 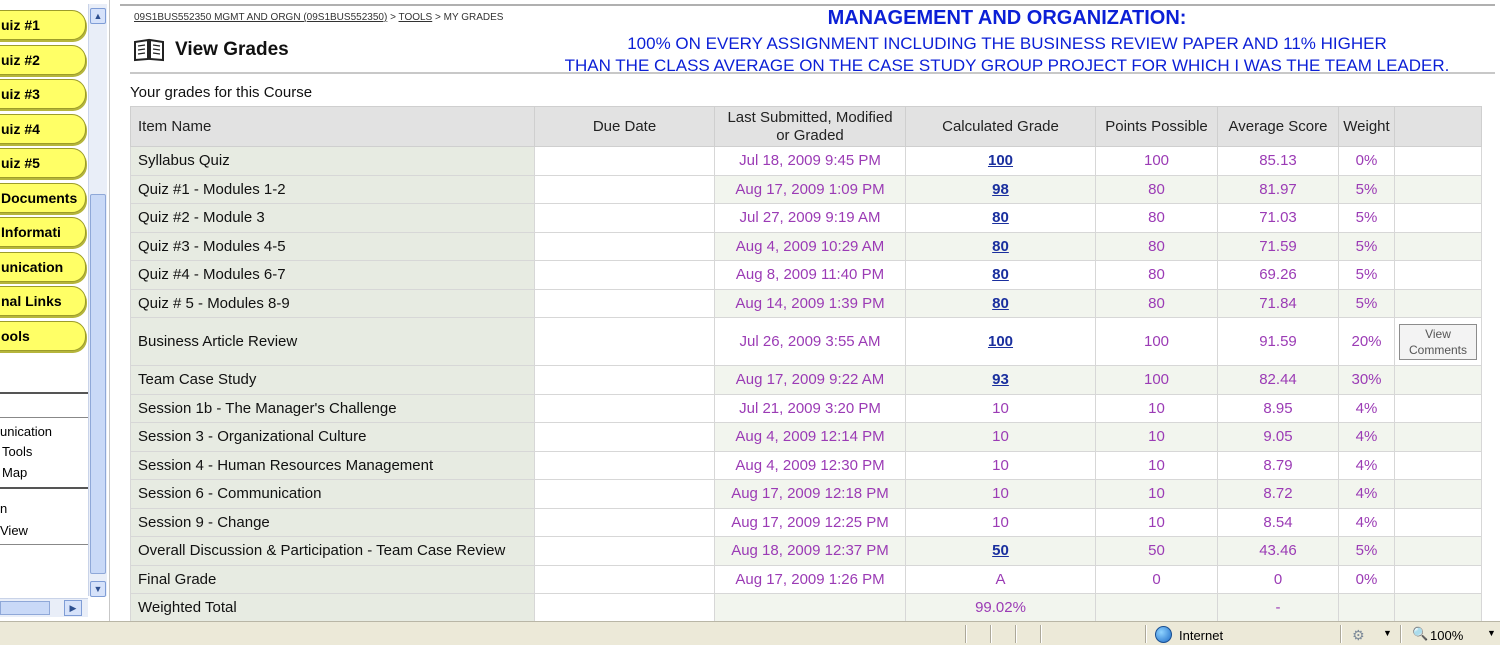 I want to click on sidebar-link-map: Map, so click(x=14, y=472).